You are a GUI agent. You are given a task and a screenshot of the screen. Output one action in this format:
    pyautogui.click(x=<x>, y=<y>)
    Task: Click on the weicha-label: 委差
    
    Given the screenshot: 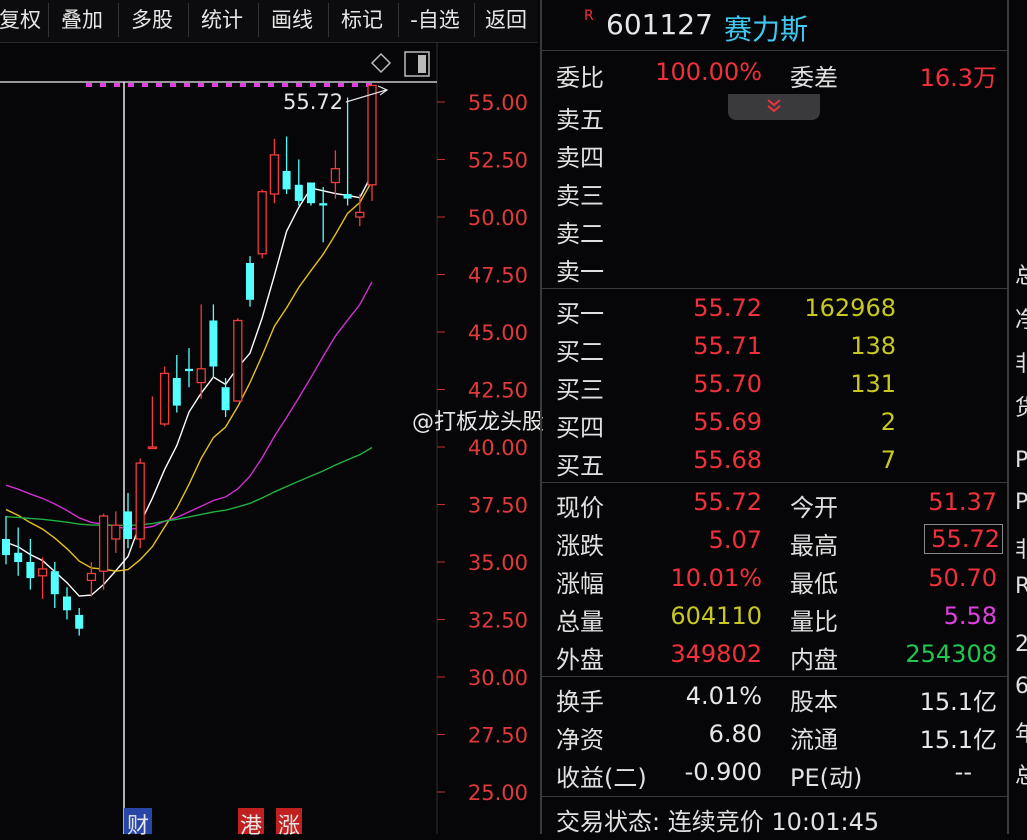 What is the action you would take?
    pyautogui.click(x=814, y=78)
    